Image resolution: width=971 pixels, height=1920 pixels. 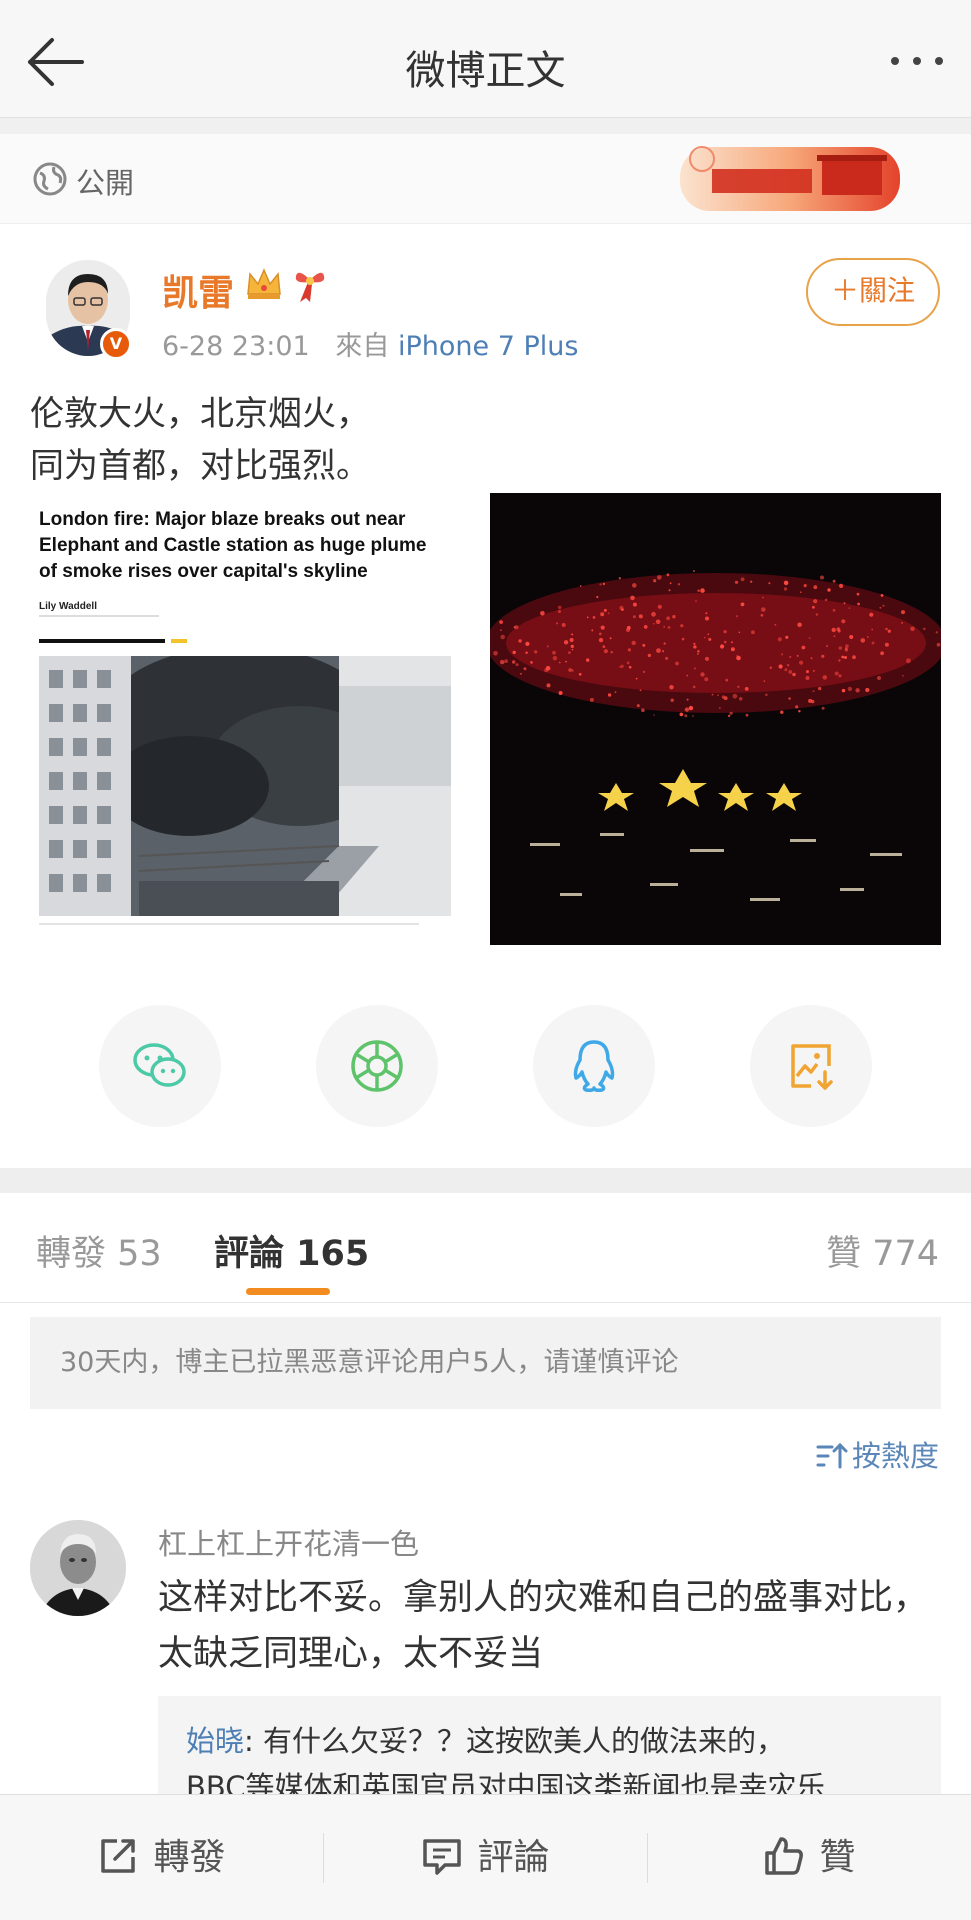 What do you see at coordinates (917, 61) in the screenshot?
I see `more-options-icon` at bounding box center [917, 61].